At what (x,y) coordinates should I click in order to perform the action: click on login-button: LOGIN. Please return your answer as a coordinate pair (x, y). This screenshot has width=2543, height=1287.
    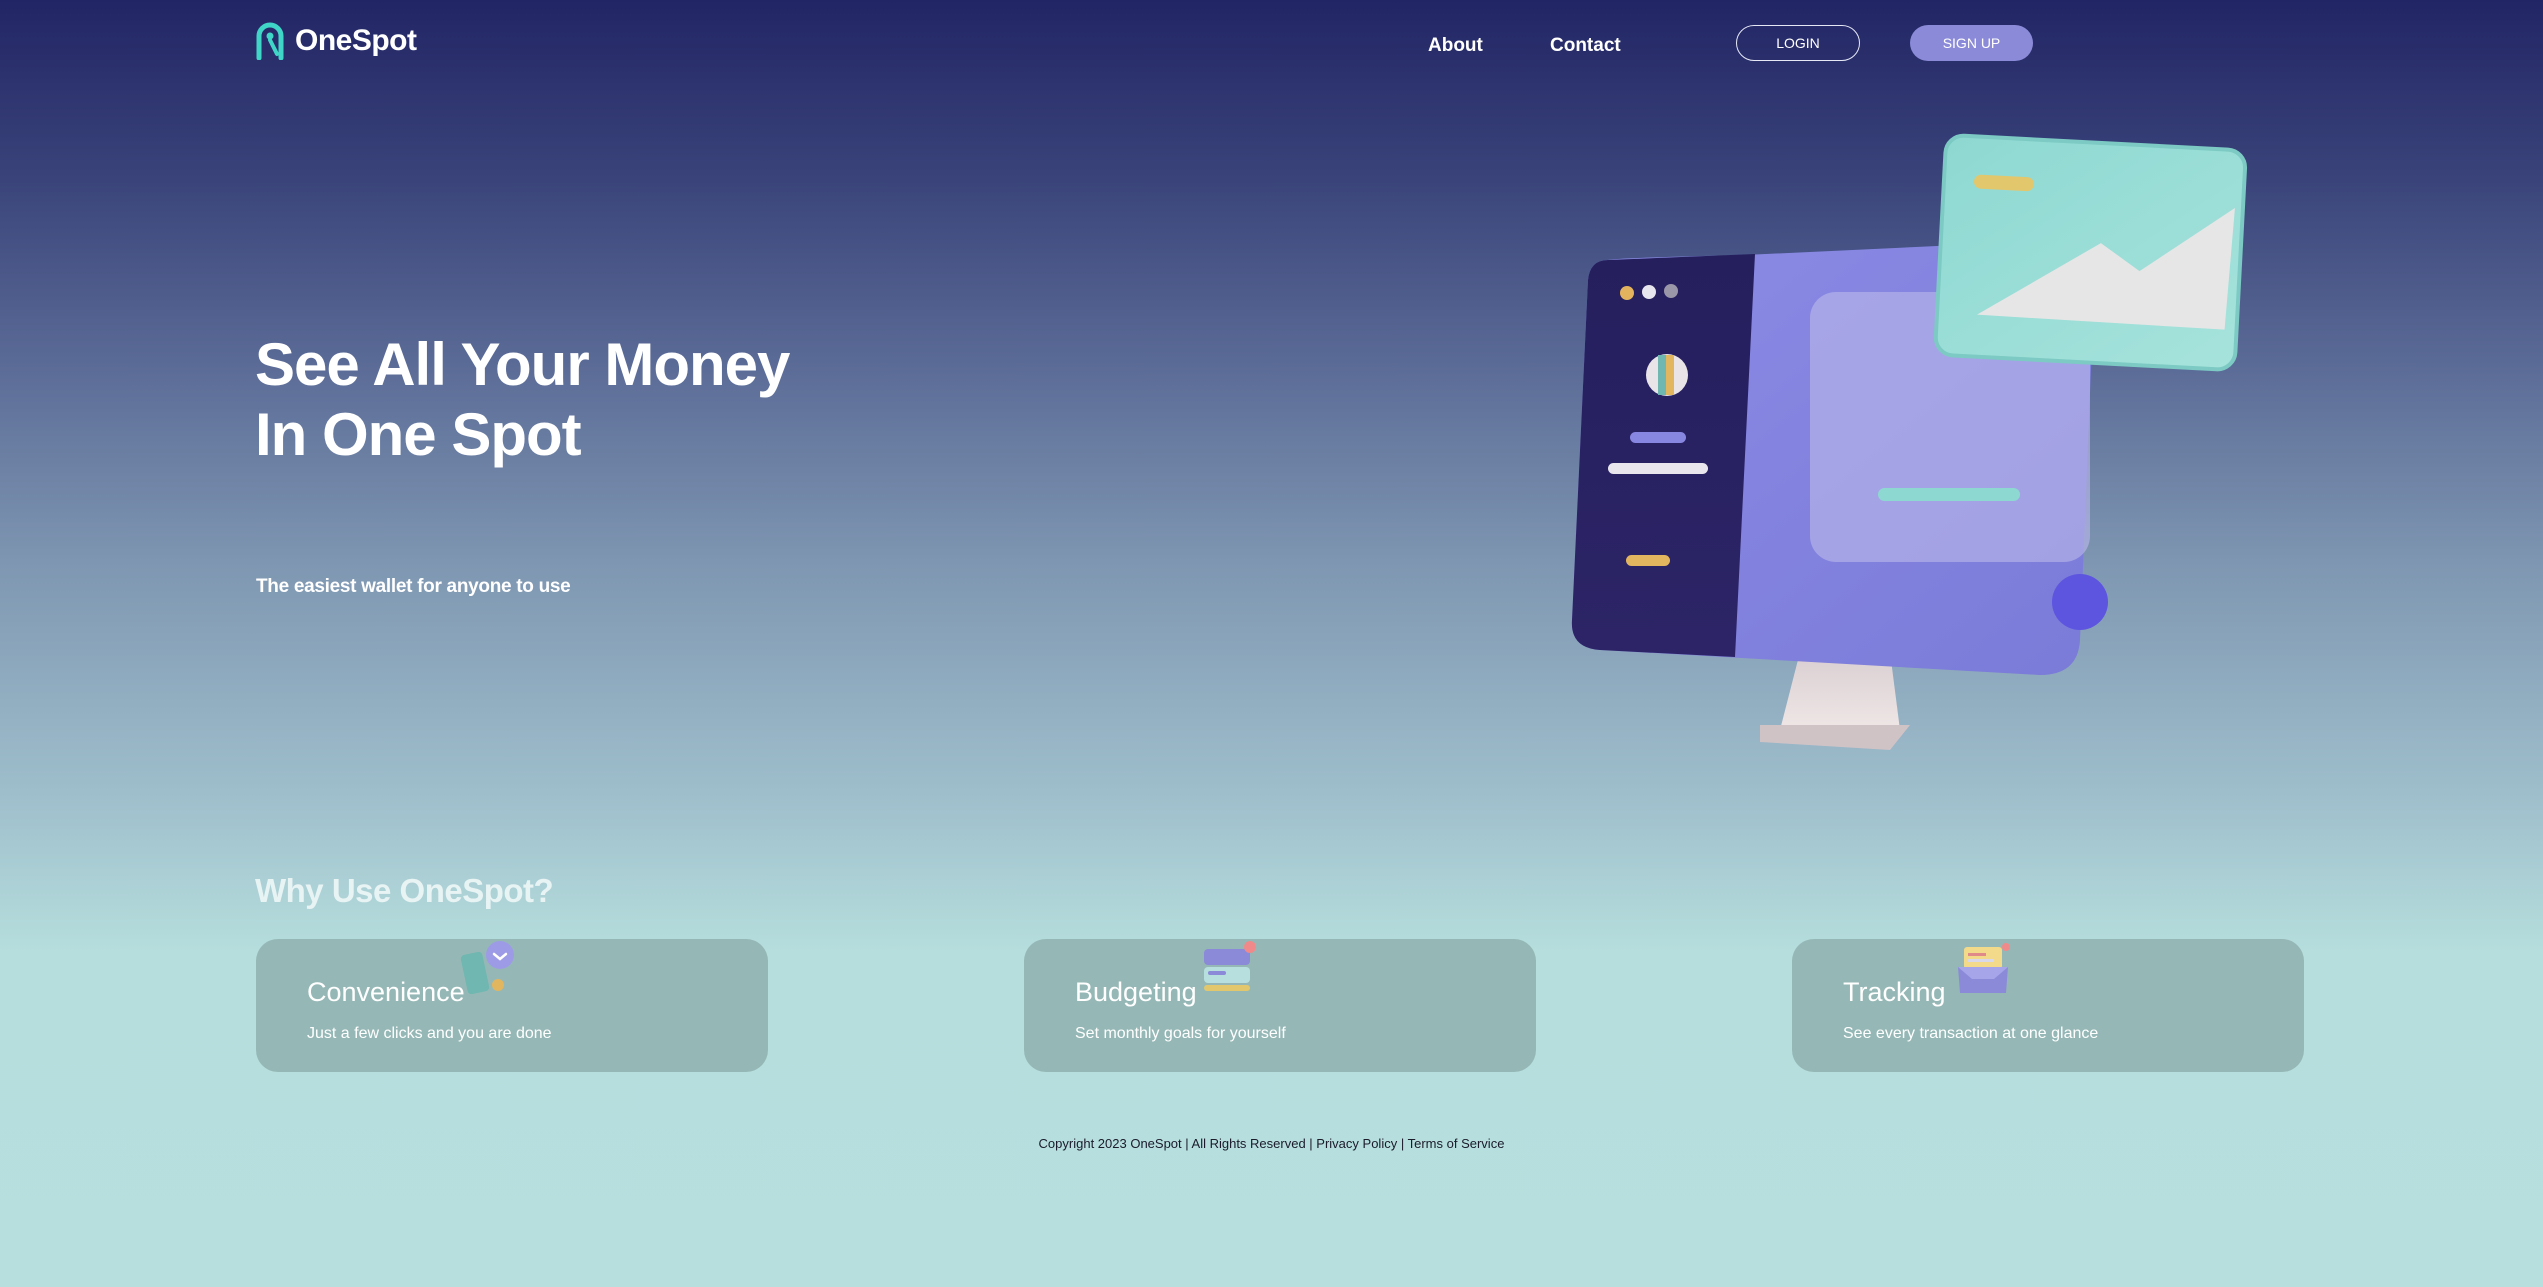
    Looking at the image, I should click on (1798, 43).